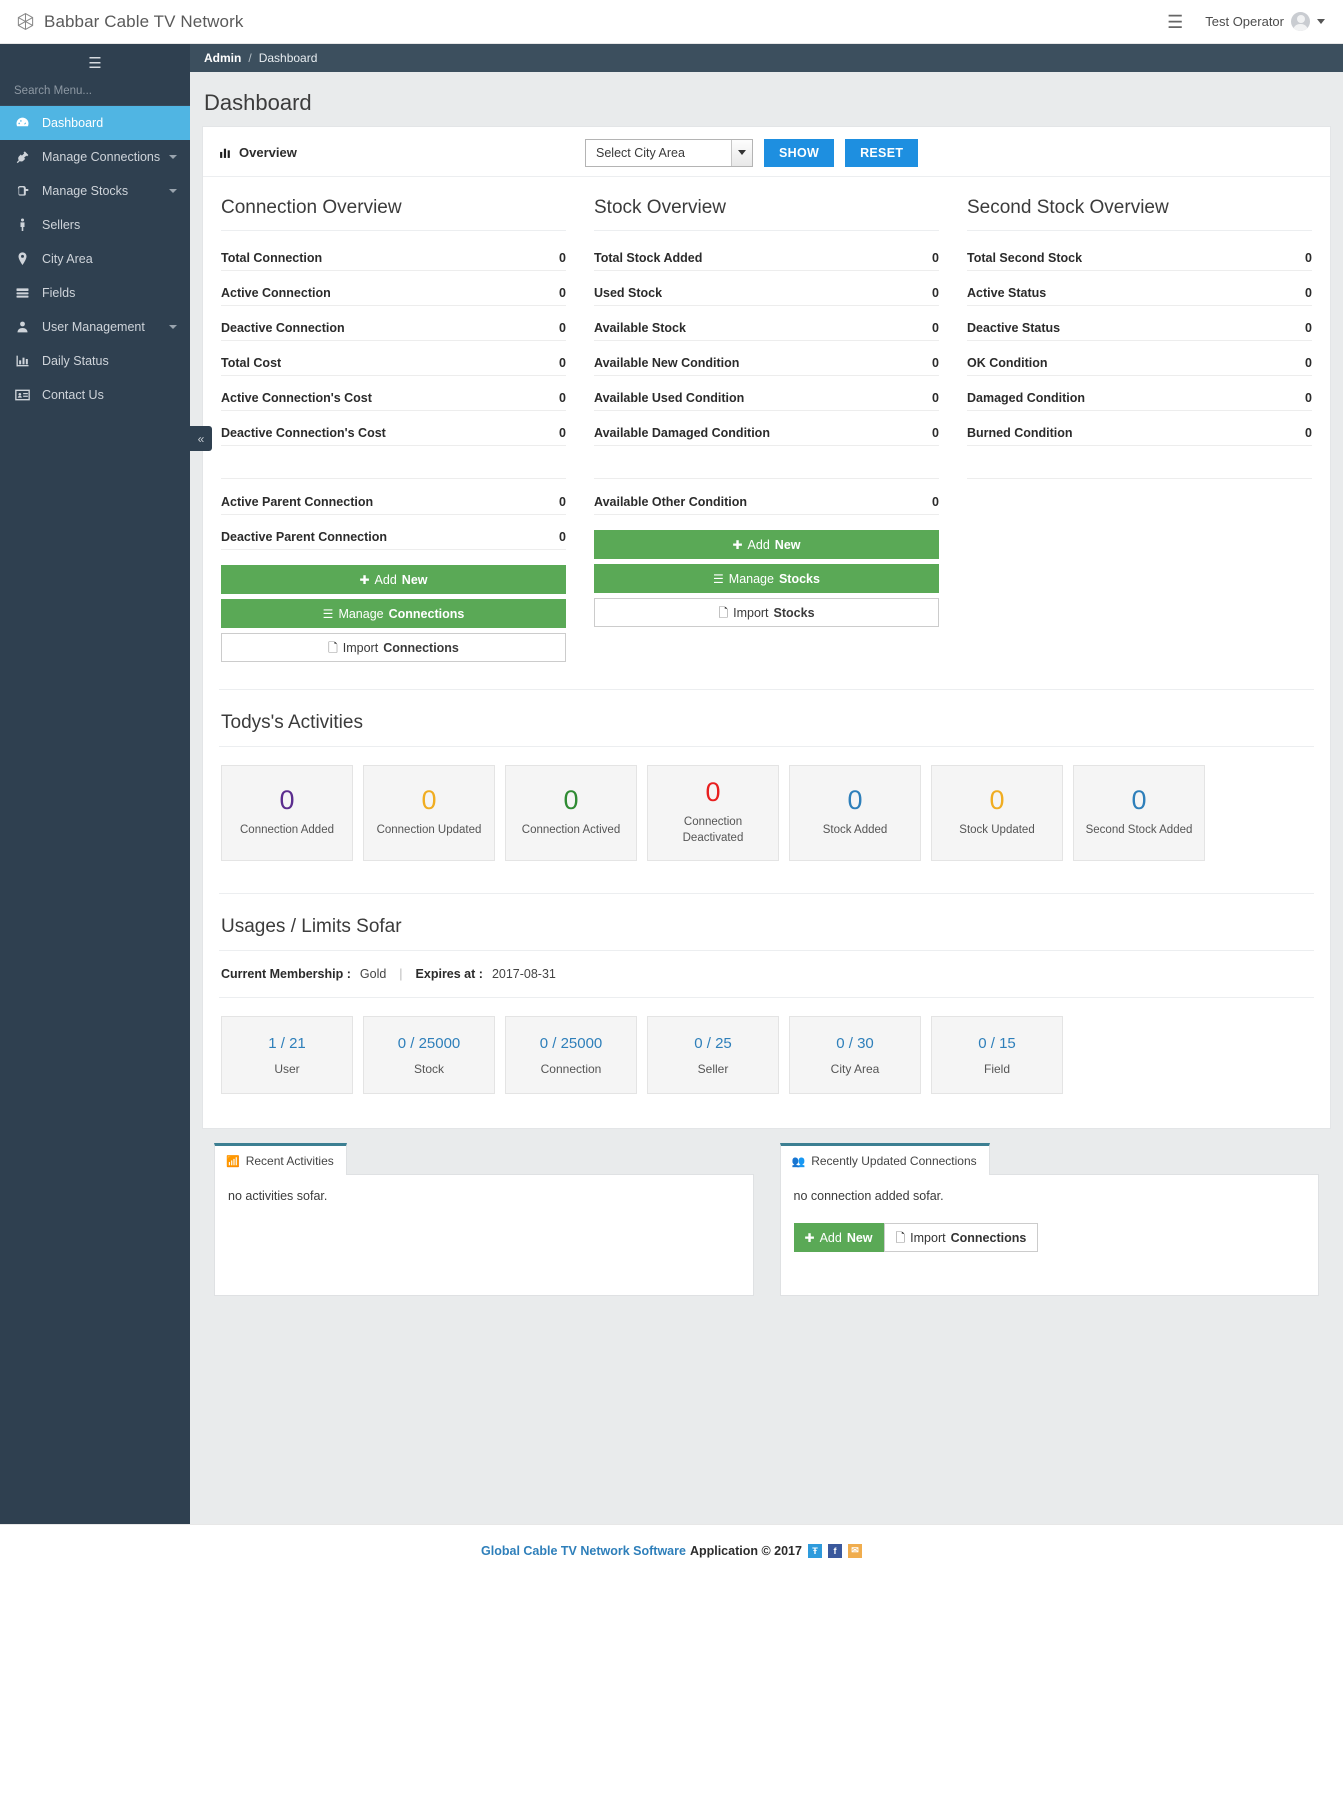 This screenshot has height=1813, width=1343. Describe the element at coordinates (868, 1196) in the screenshot. I see `empty-message: no connection added sofar.` at that location.